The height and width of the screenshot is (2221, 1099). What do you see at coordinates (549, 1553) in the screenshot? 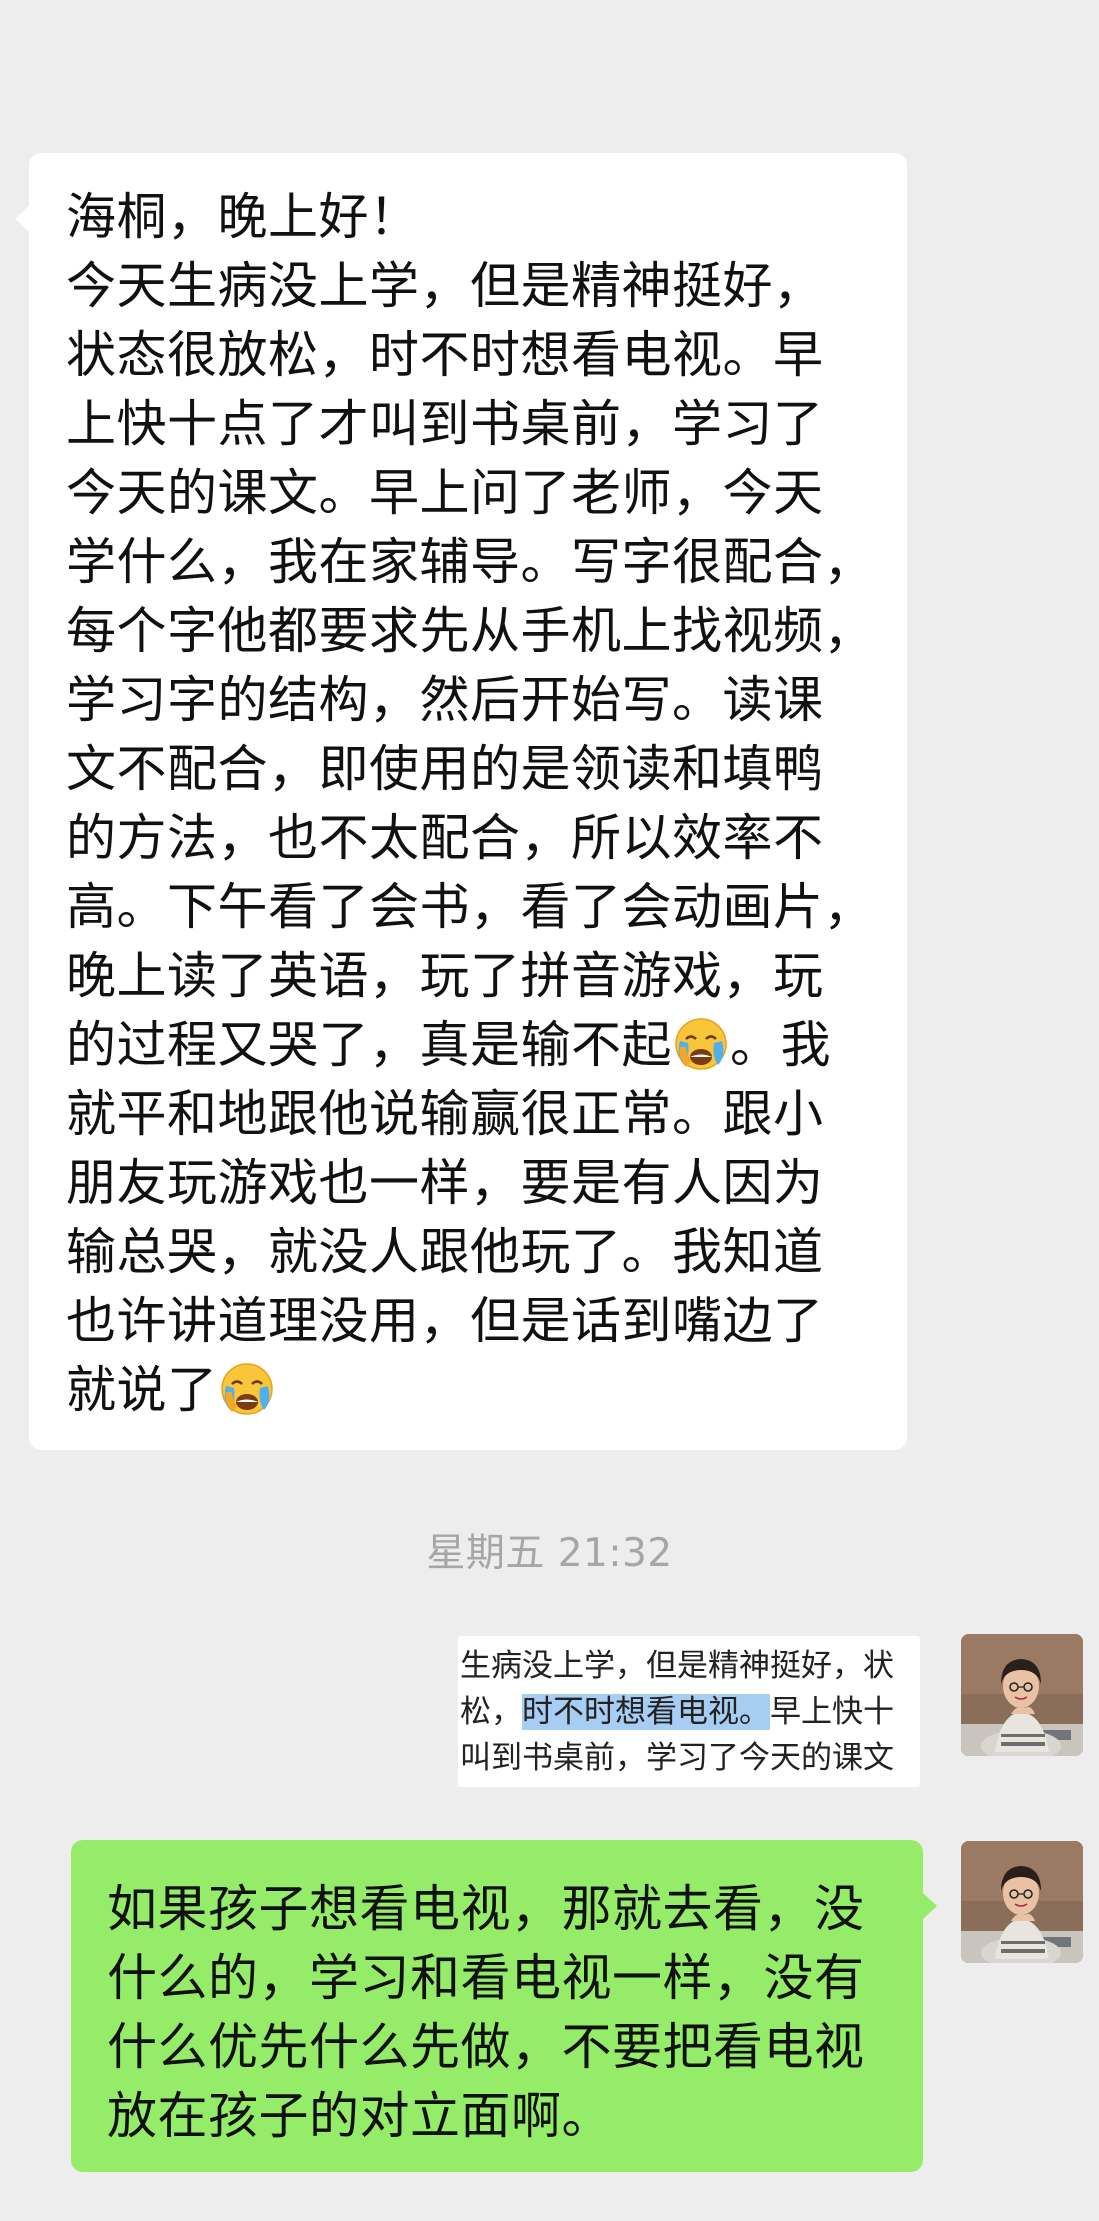
I see `message-timestamp: 星期五 21:32` at bounding box center [549, 1553].